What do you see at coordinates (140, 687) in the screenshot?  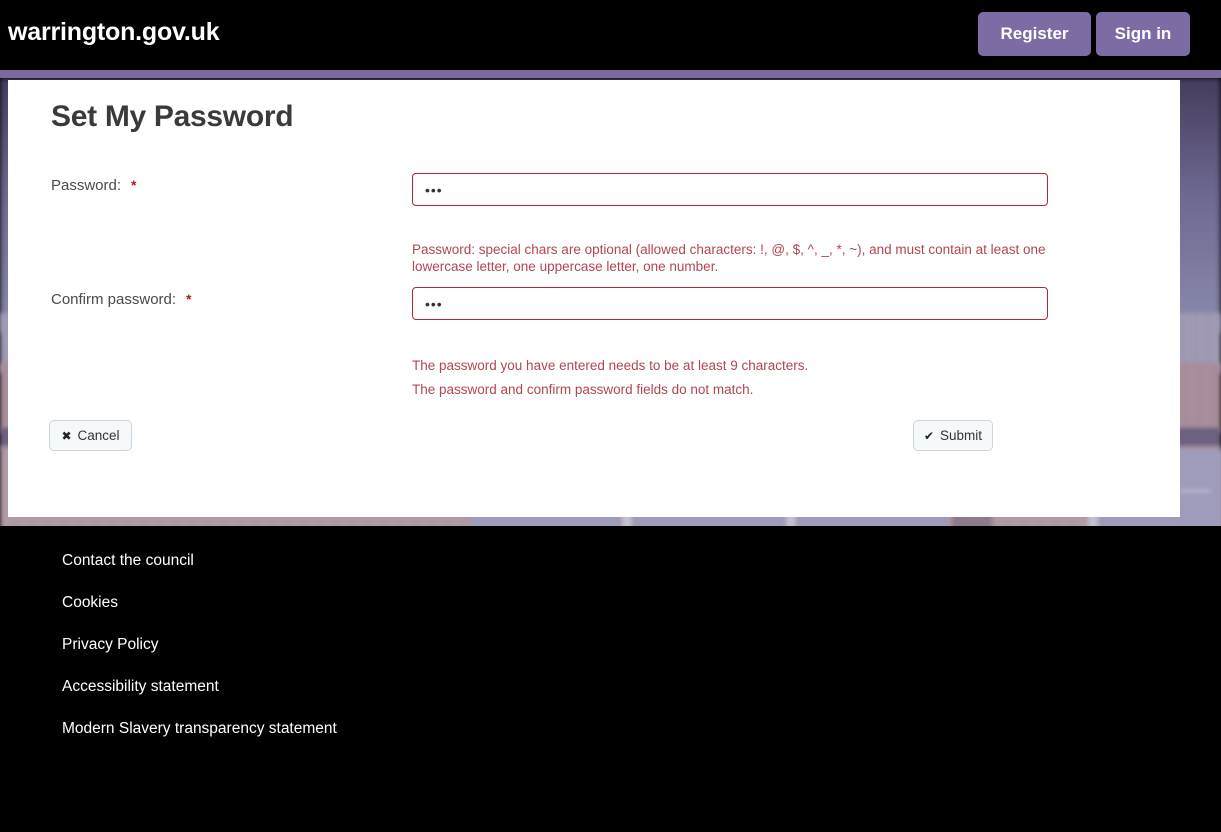 I see `footer-link-accessibility-statement: Accessibility statement` at bounding box center [140, 687].